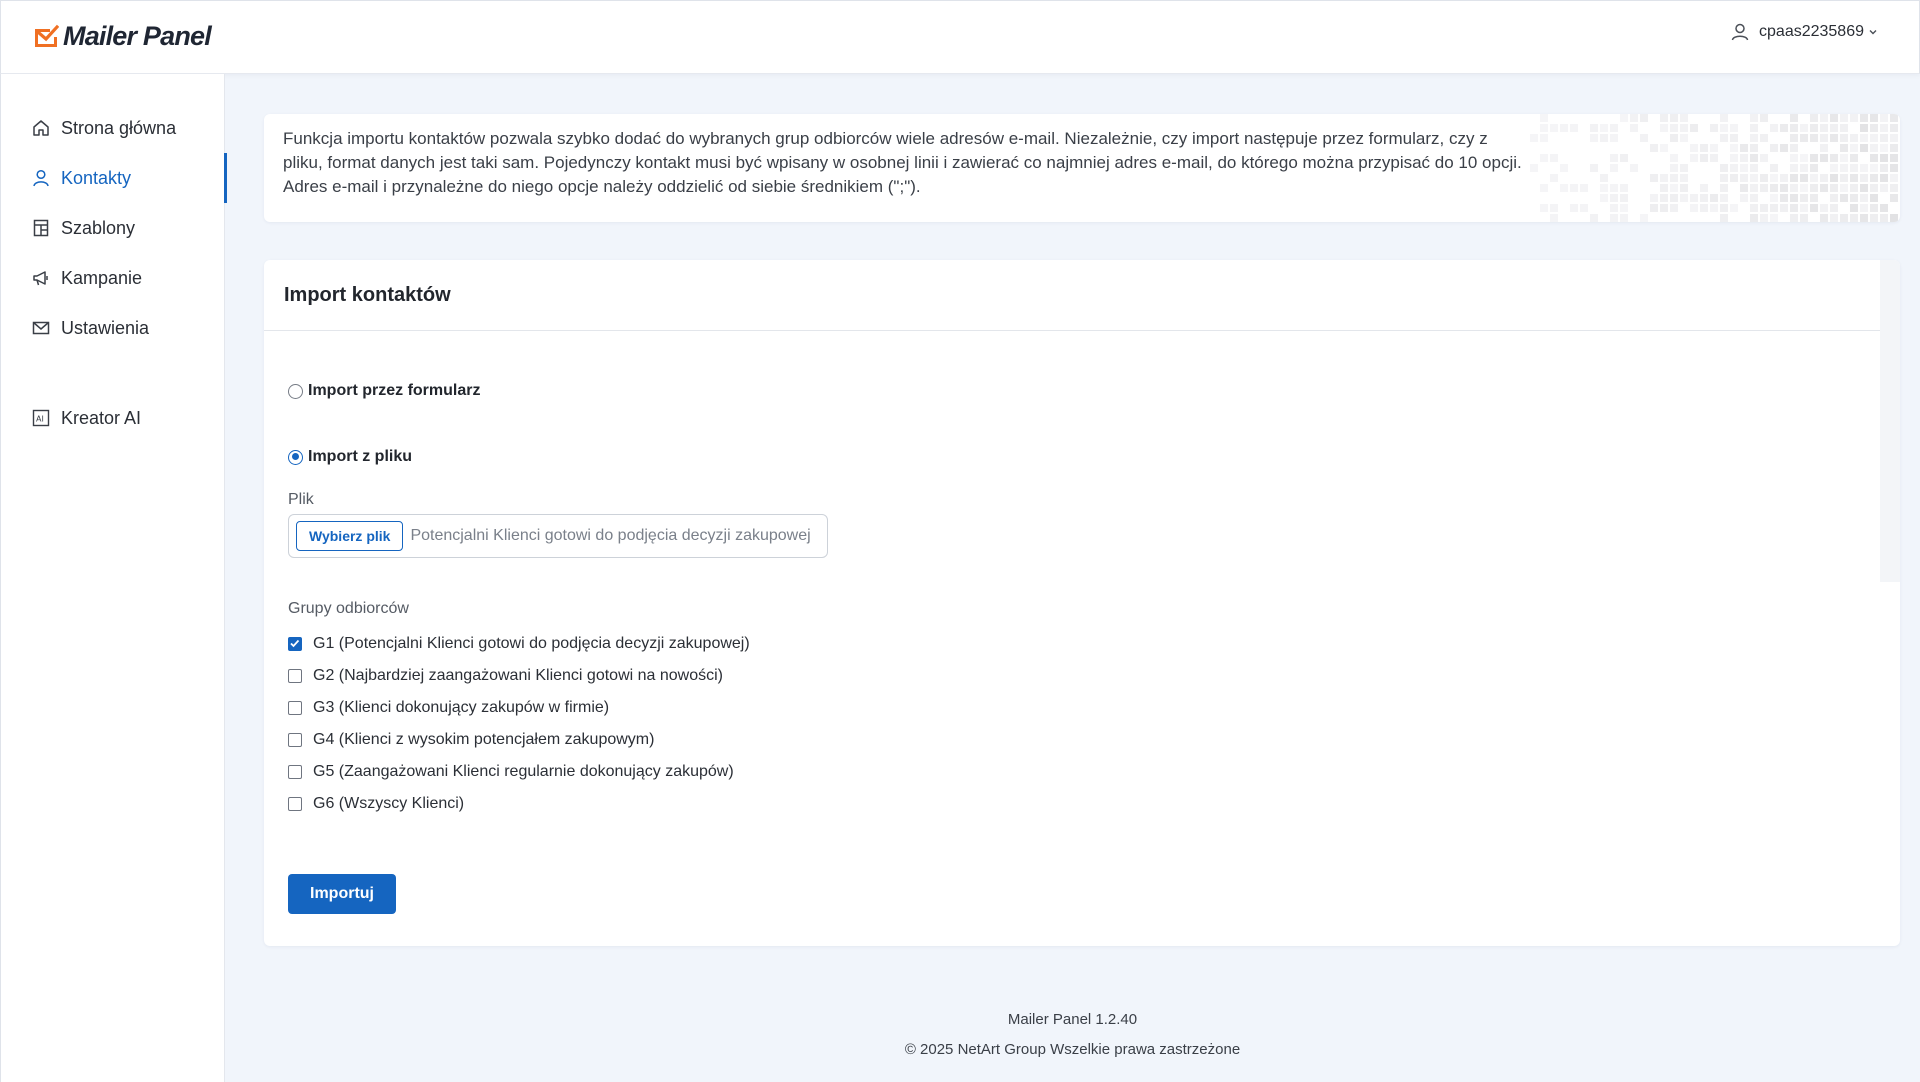 The height and width of the screenshot is (1082, 1920). What do you see at coordinates (1873, 32) in the screenshot?
I see `chevron-down-icon` at bounding box center [1873, 32].